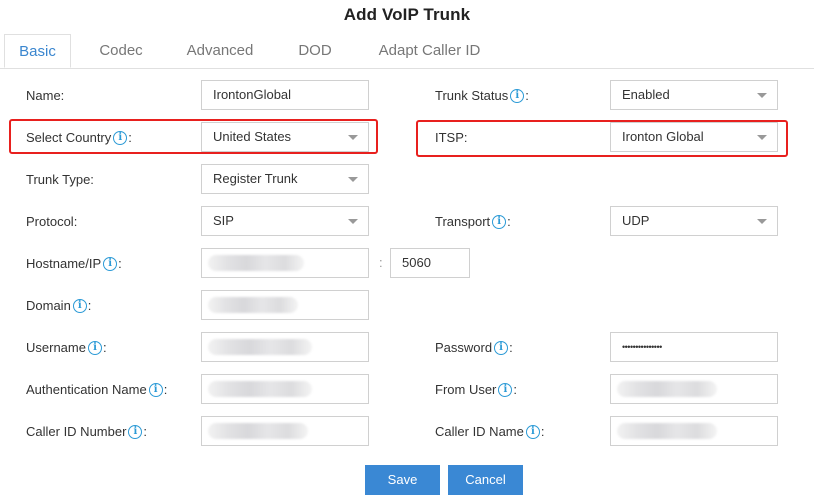 This screenshot has width=814, height=503. I want to click on from-user-label: From User i :, so click(476, 390).